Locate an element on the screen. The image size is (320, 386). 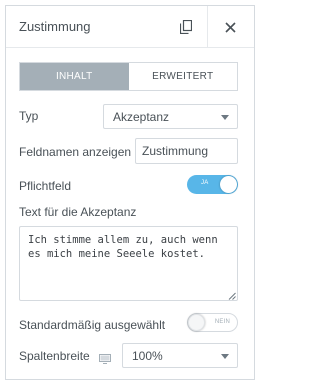
monitor-icon is located at coordinates (105, 359).